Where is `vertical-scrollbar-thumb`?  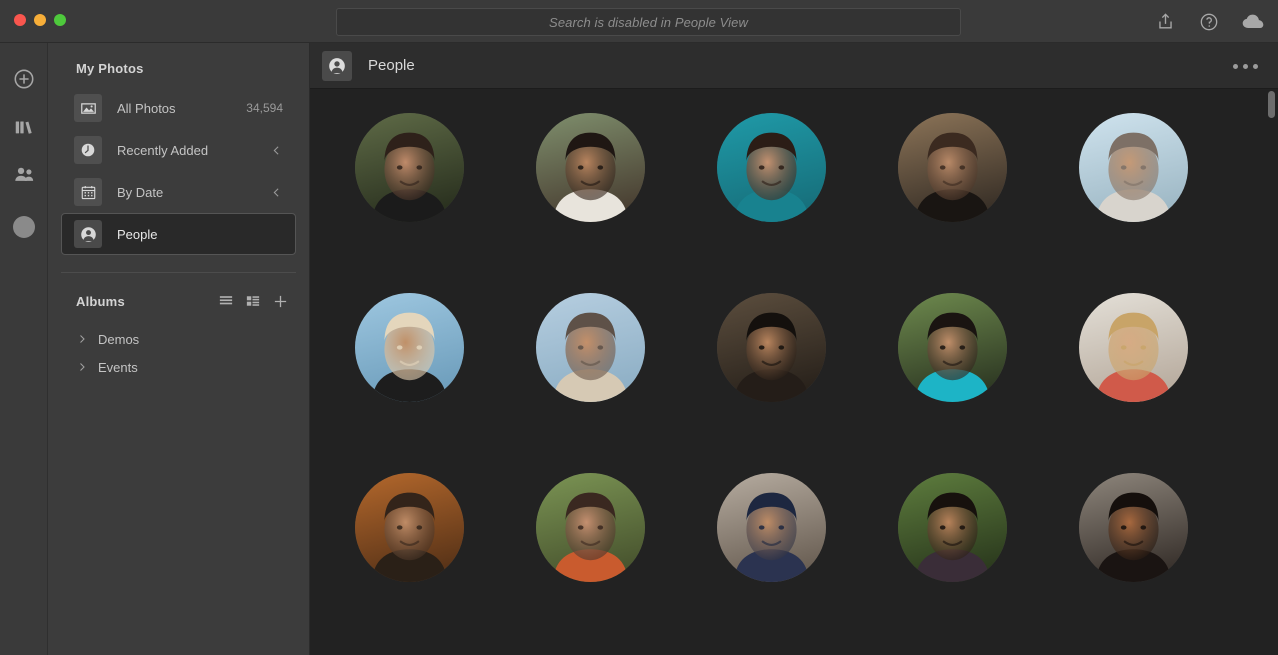
vertical-scrollbar-thumb is located at coordinates (1271, 104).